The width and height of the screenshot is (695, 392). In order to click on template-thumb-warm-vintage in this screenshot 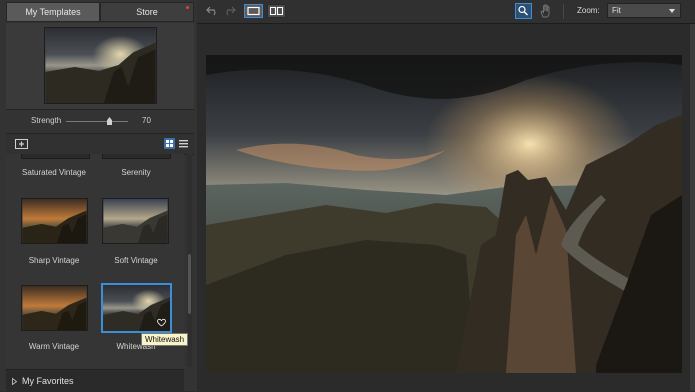, I will do `click(54, 308)`.